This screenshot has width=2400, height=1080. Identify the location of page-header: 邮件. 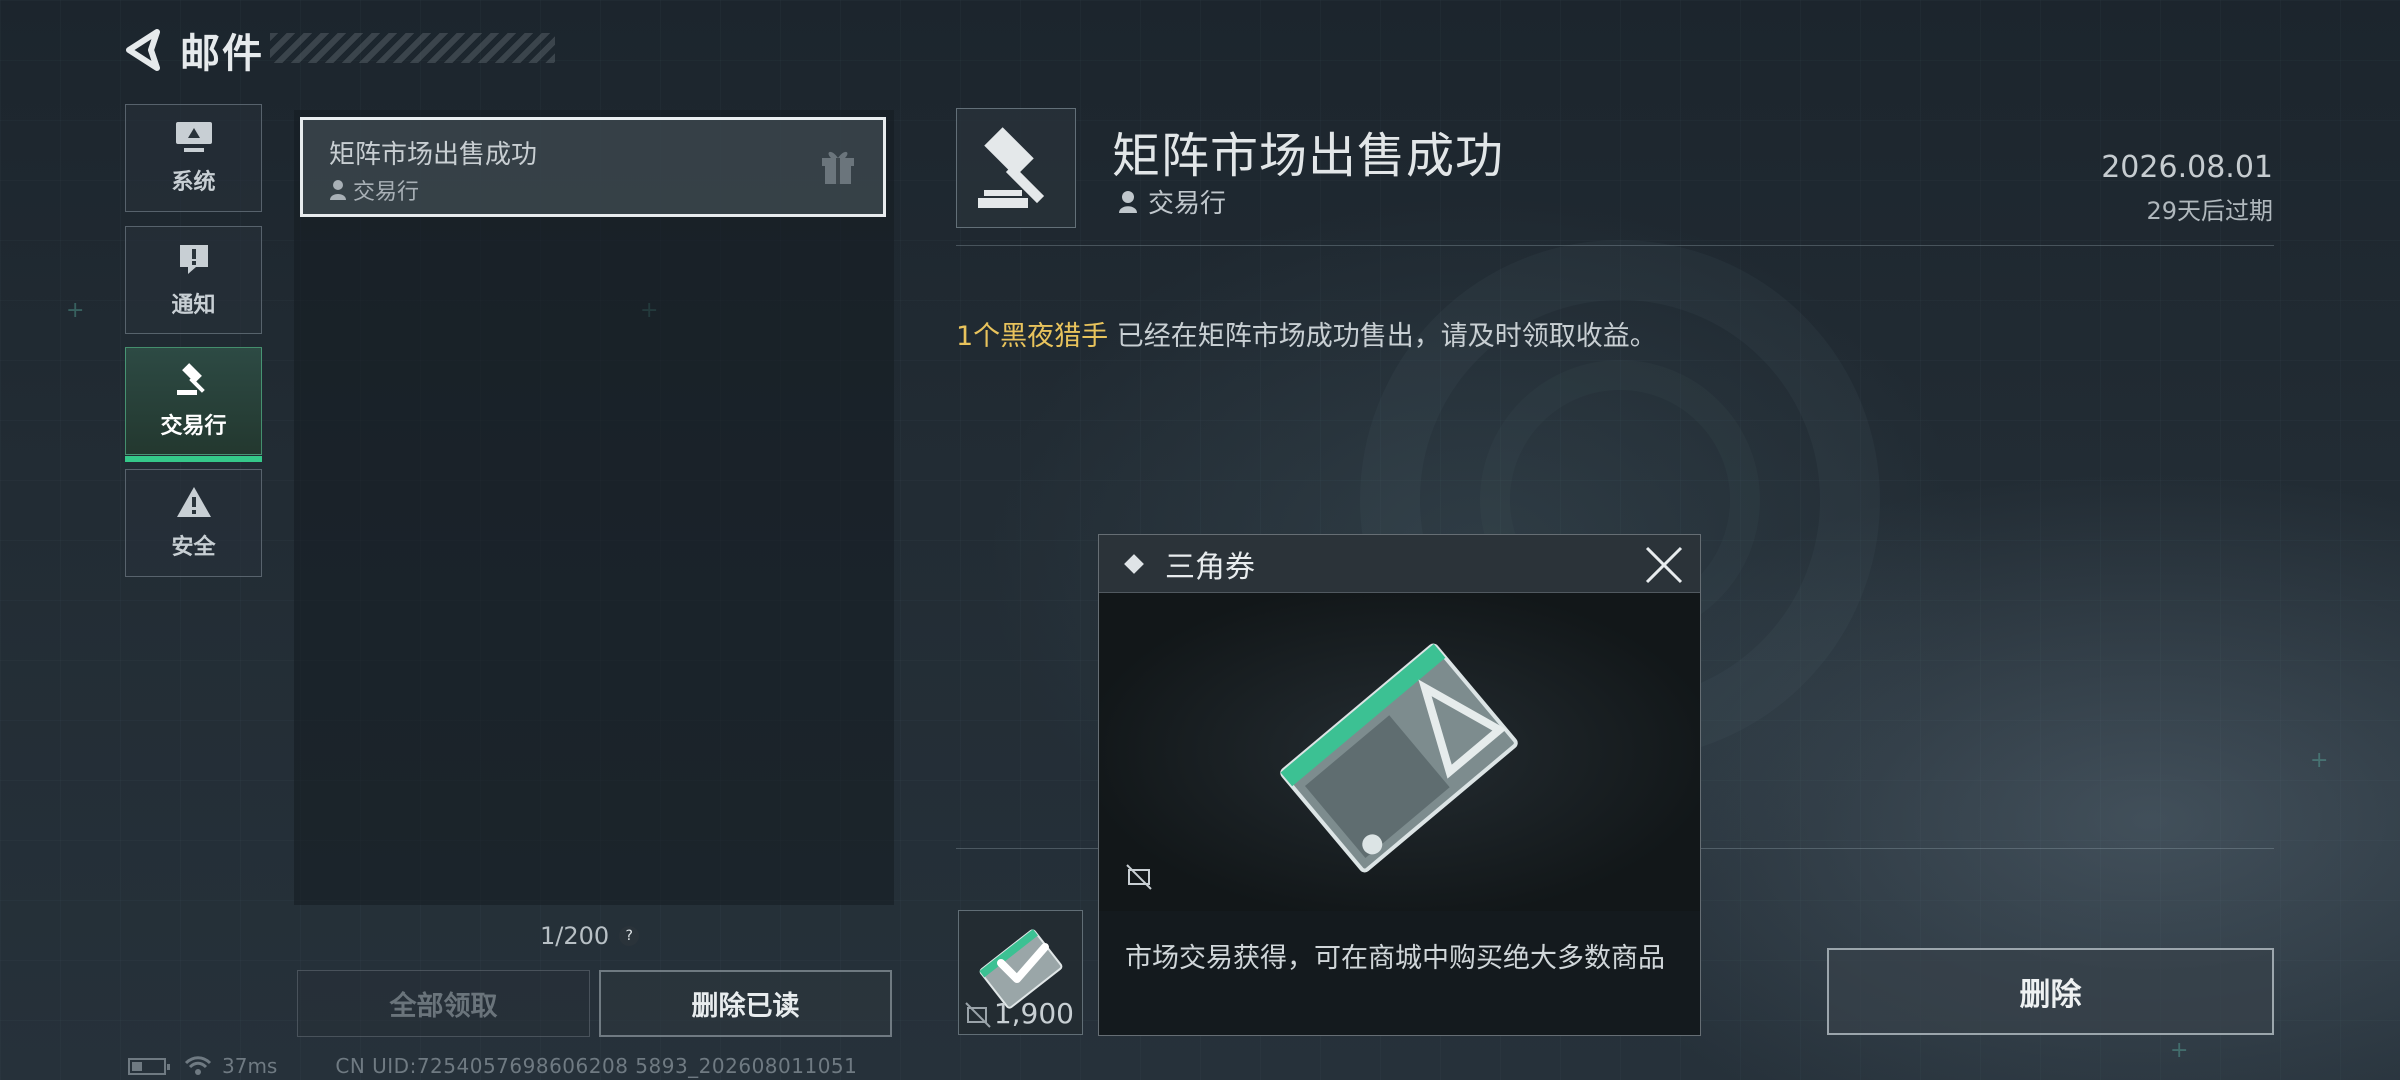
(192, 50).